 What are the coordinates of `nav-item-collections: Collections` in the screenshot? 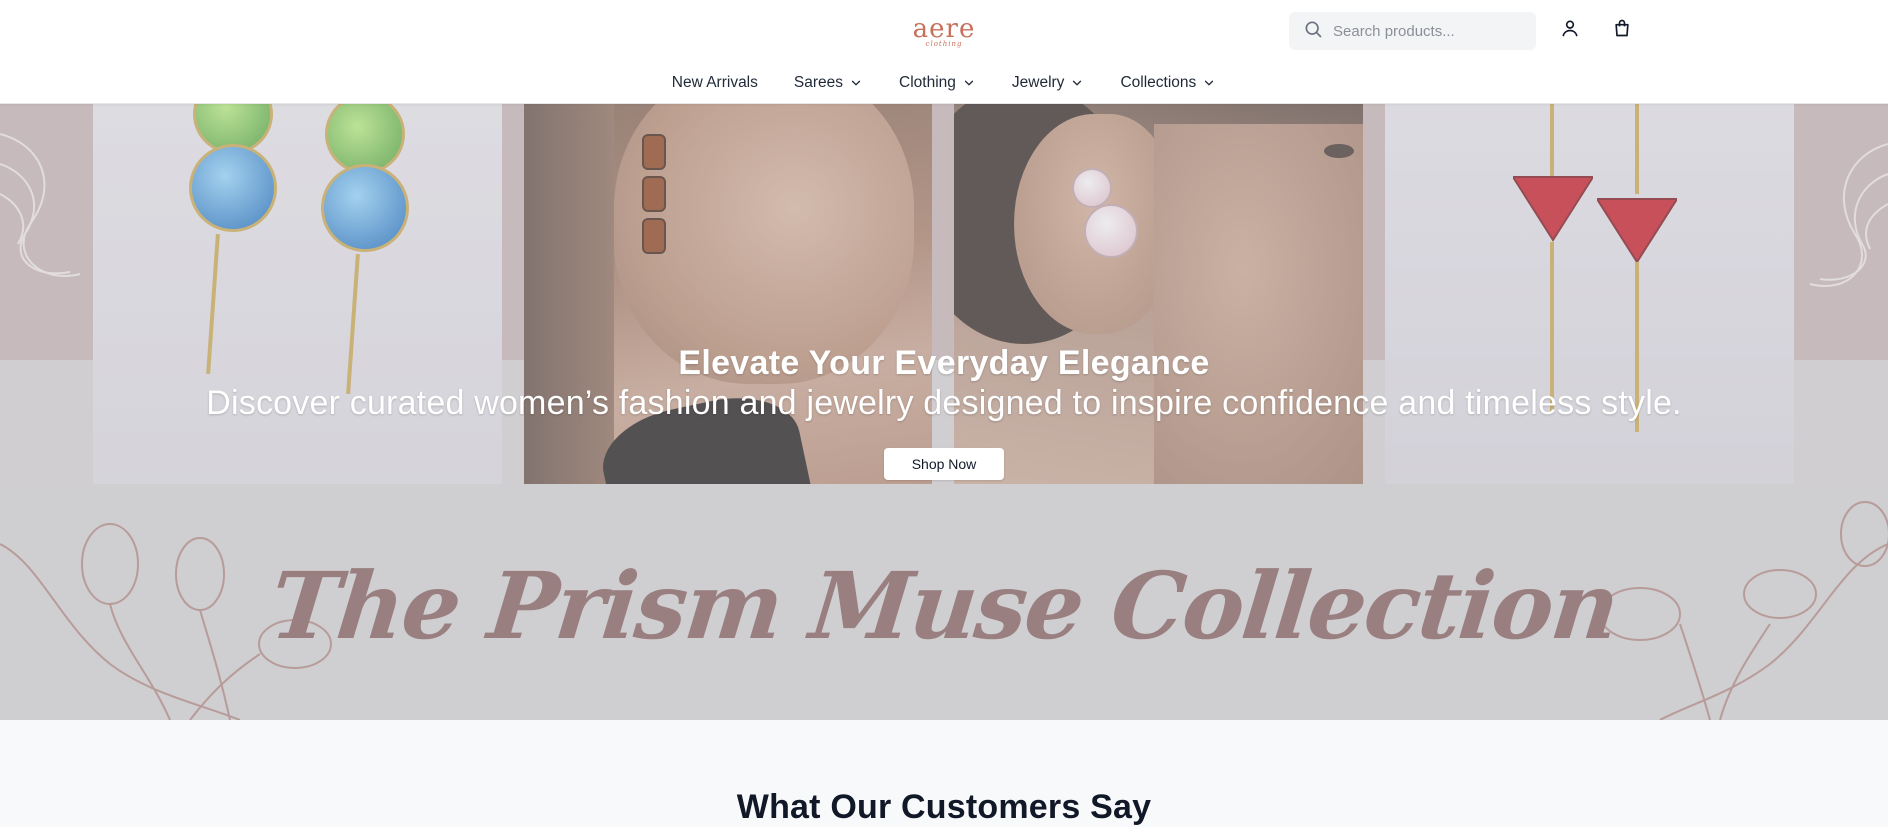 It's located at (1168, 83).